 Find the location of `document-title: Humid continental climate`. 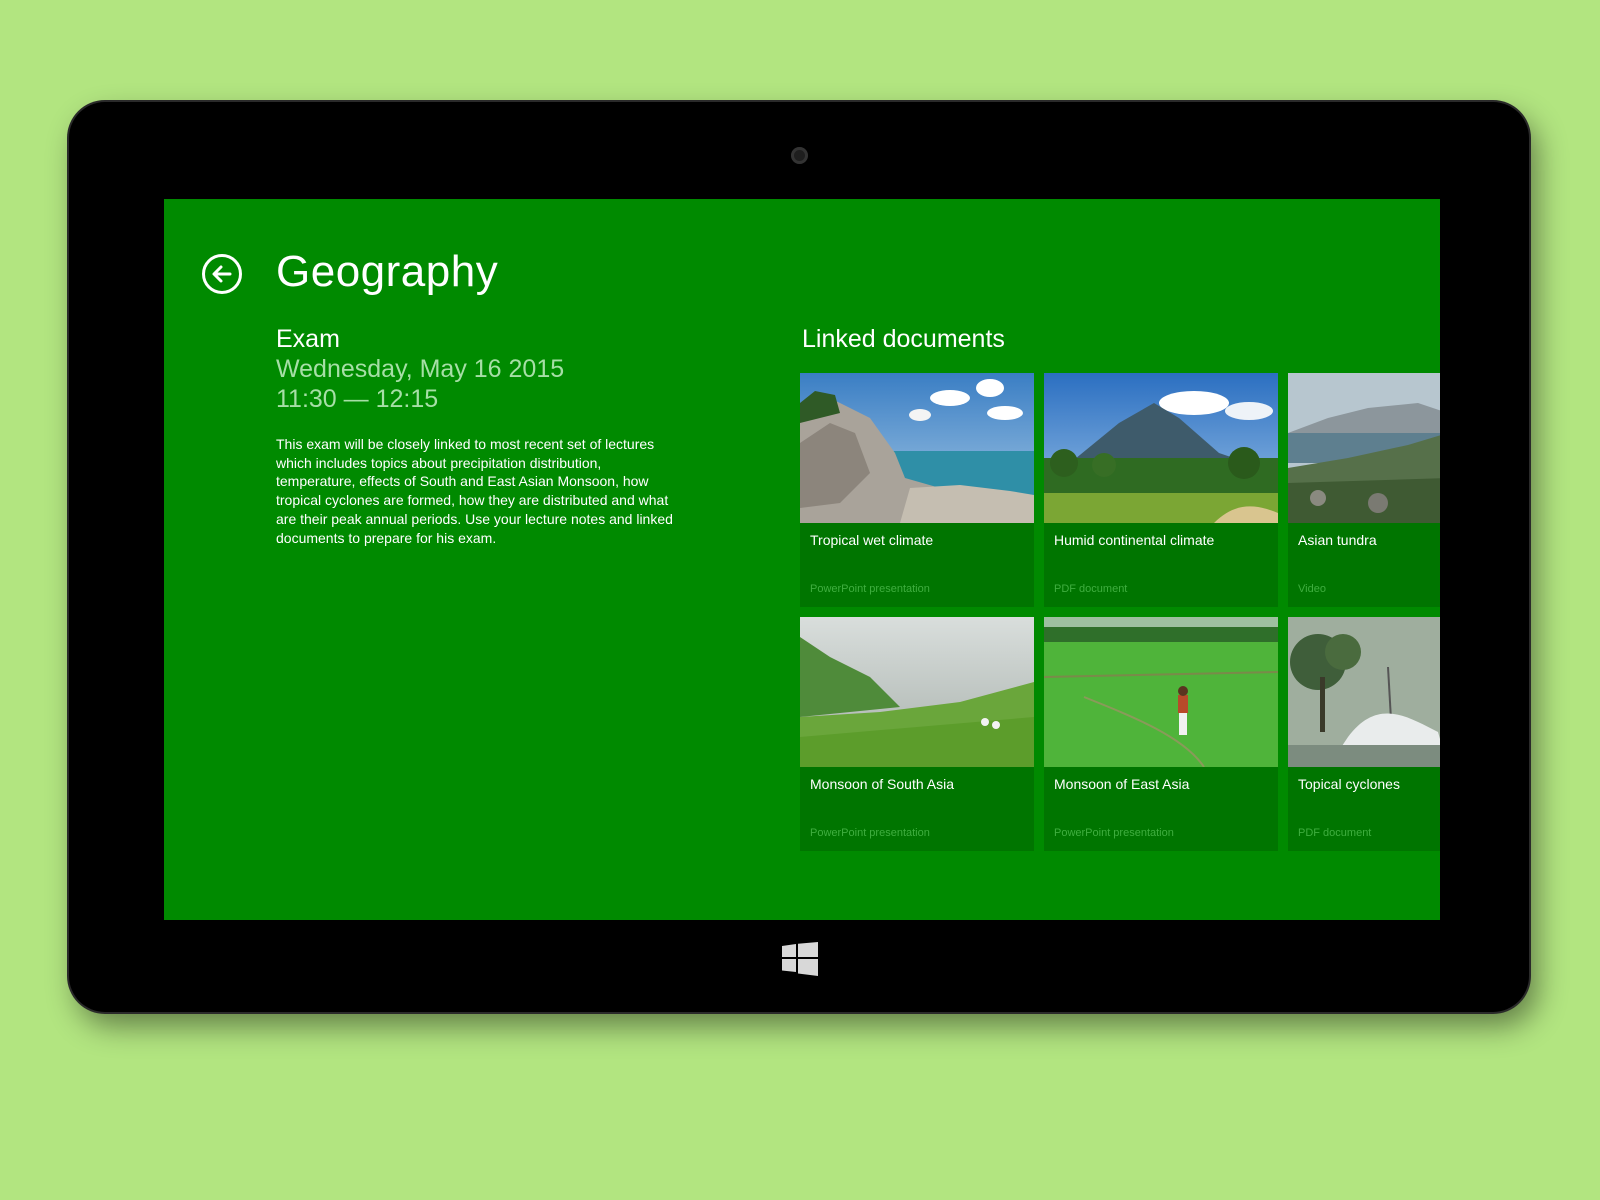

document-title: Humid continental climate is located at coordinates (1134, 540).